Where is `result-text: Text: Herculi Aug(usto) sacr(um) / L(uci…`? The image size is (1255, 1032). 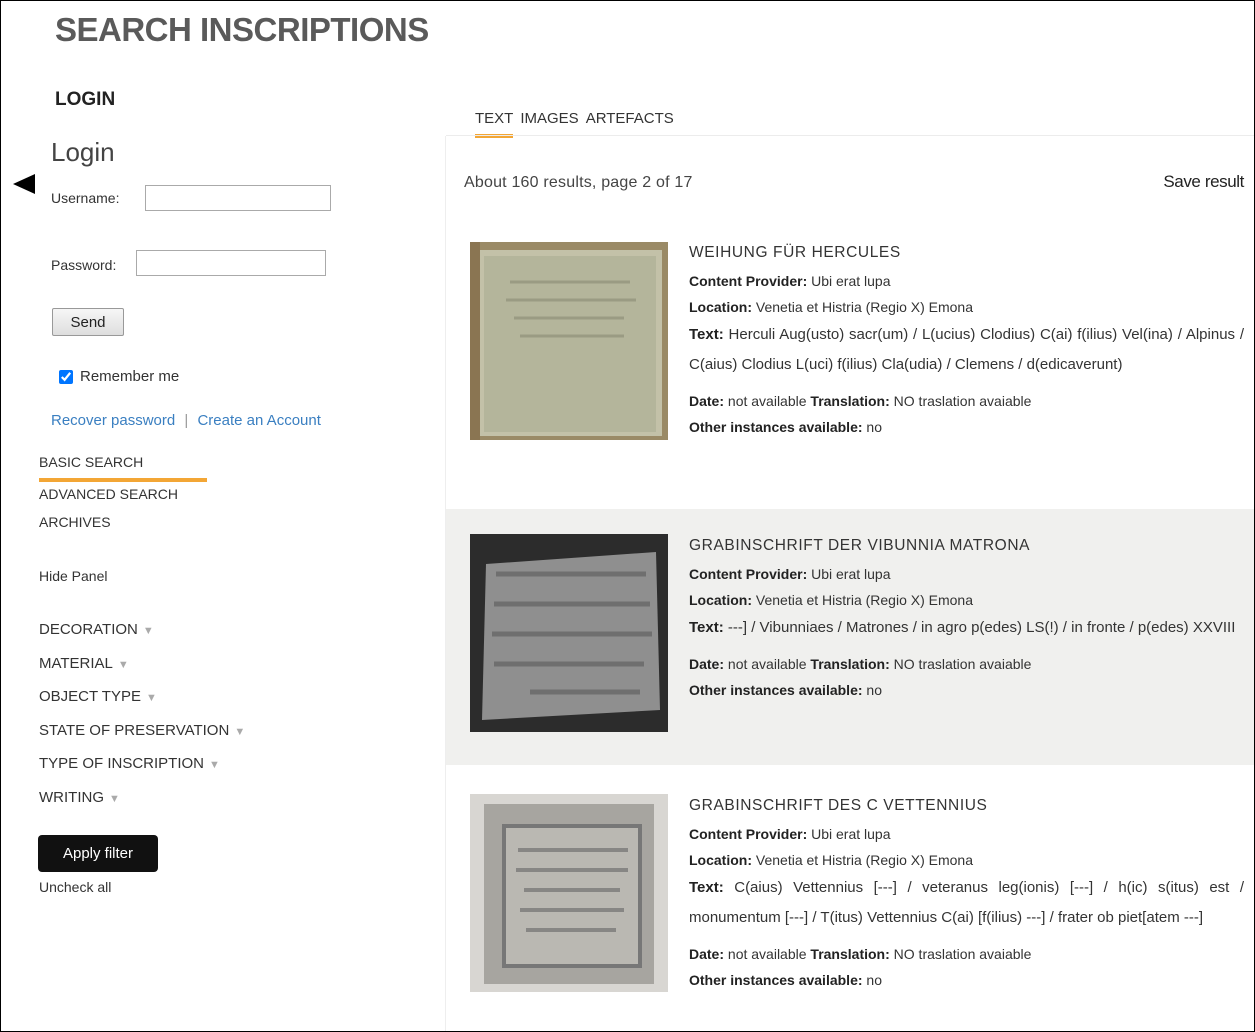
result-text: Text: Herculi Aug(usto) sacr(um) / L(uci… is located at coordinates (966, 350).